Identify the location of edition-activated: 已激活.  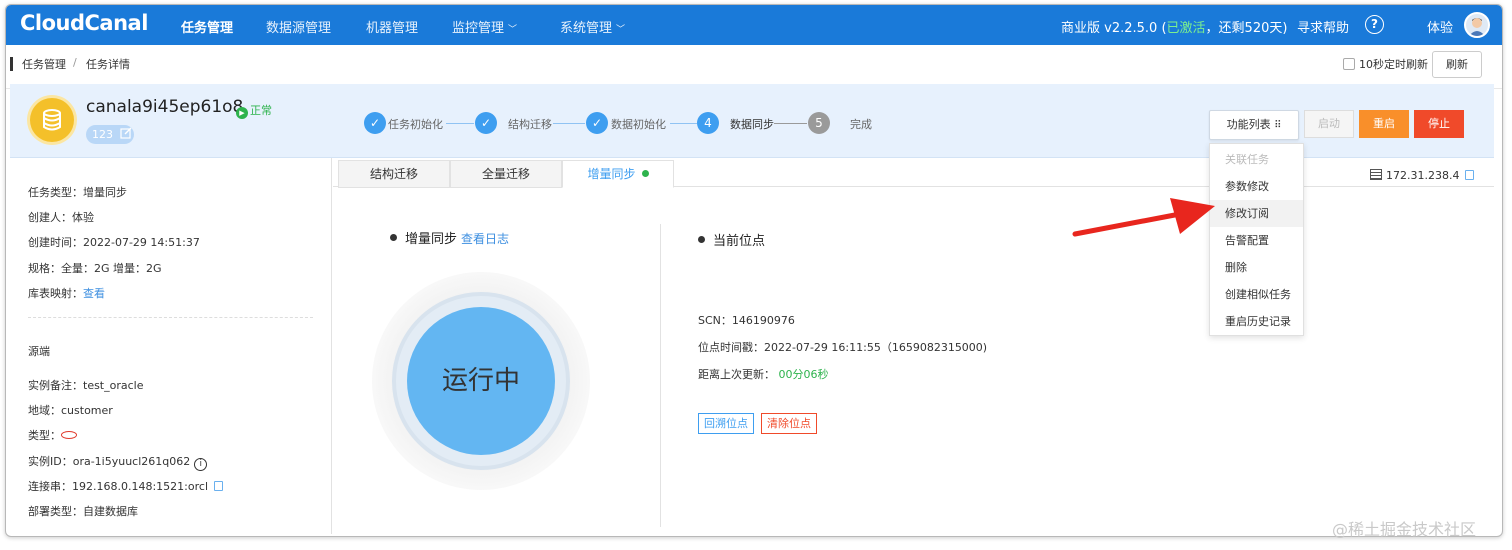
(1186, 28).